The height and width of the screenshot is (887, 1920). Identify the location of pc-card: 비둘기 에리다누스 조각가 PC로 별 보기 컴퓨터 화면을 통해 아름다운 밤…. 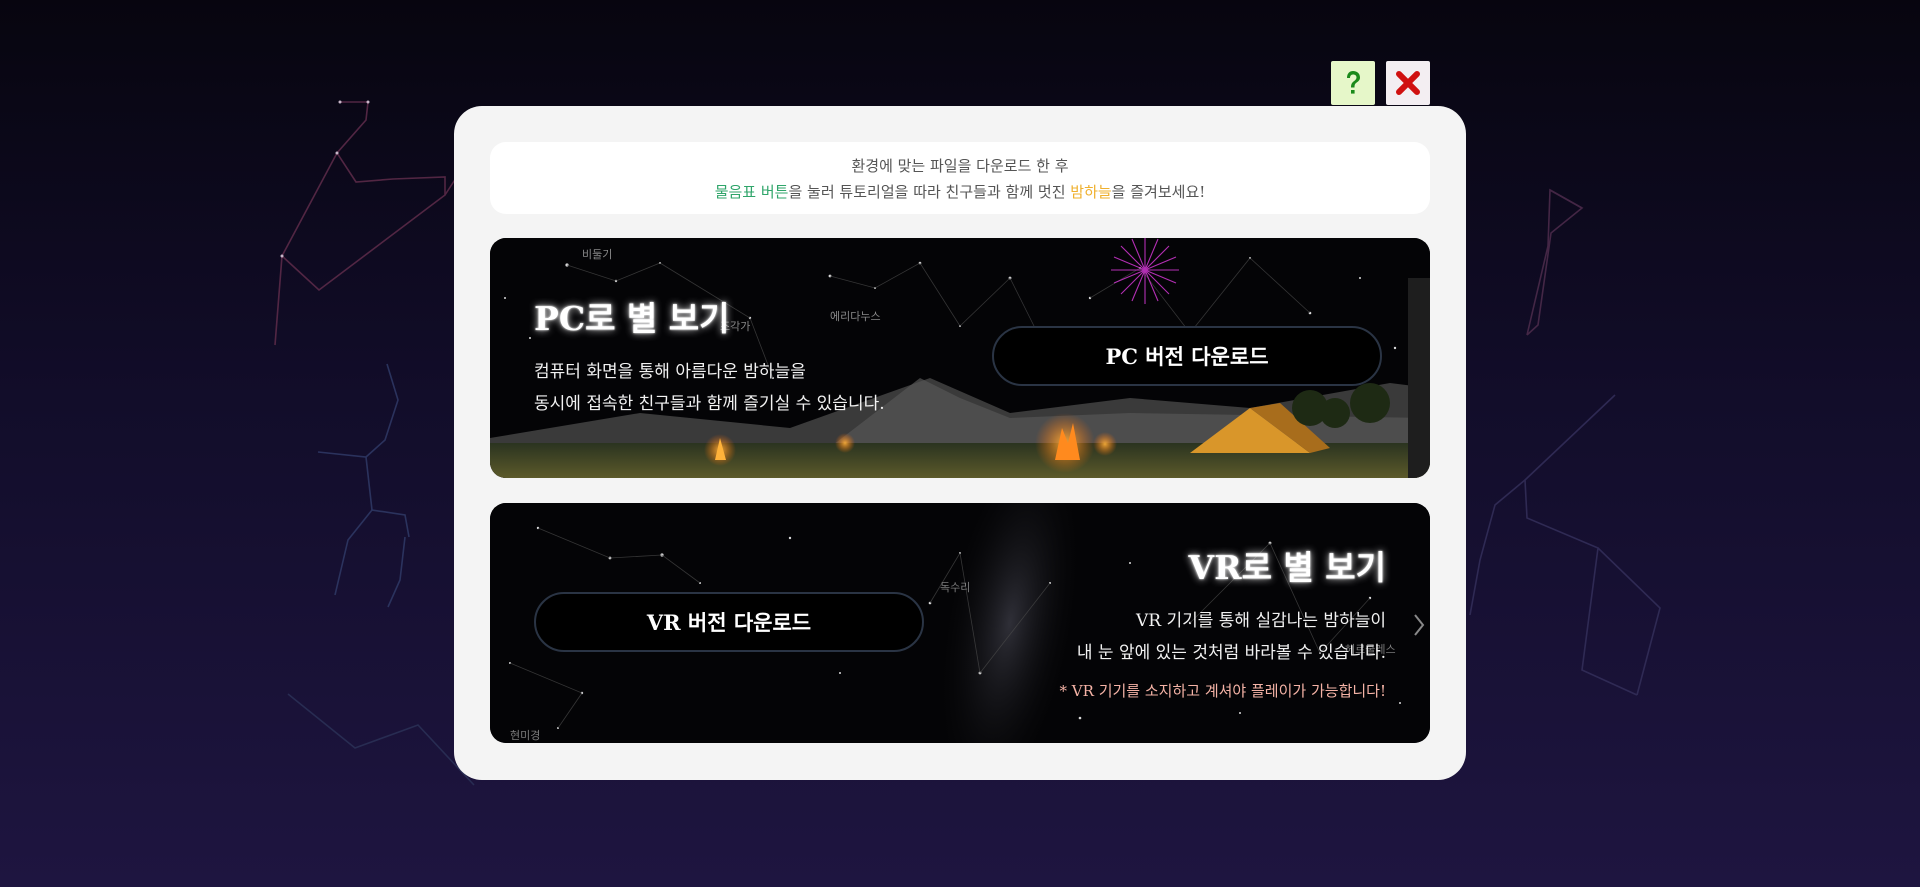
(960, 358).